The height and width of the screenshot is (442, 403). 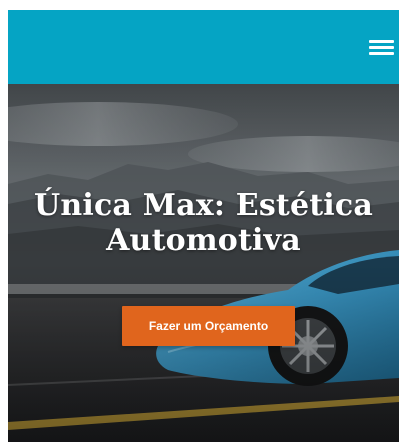 What do you see at coordinates (208, 326) in the screenshot?
I see `request-quote-button: Fazer um Orçamento` at bounding box center [208, 326].